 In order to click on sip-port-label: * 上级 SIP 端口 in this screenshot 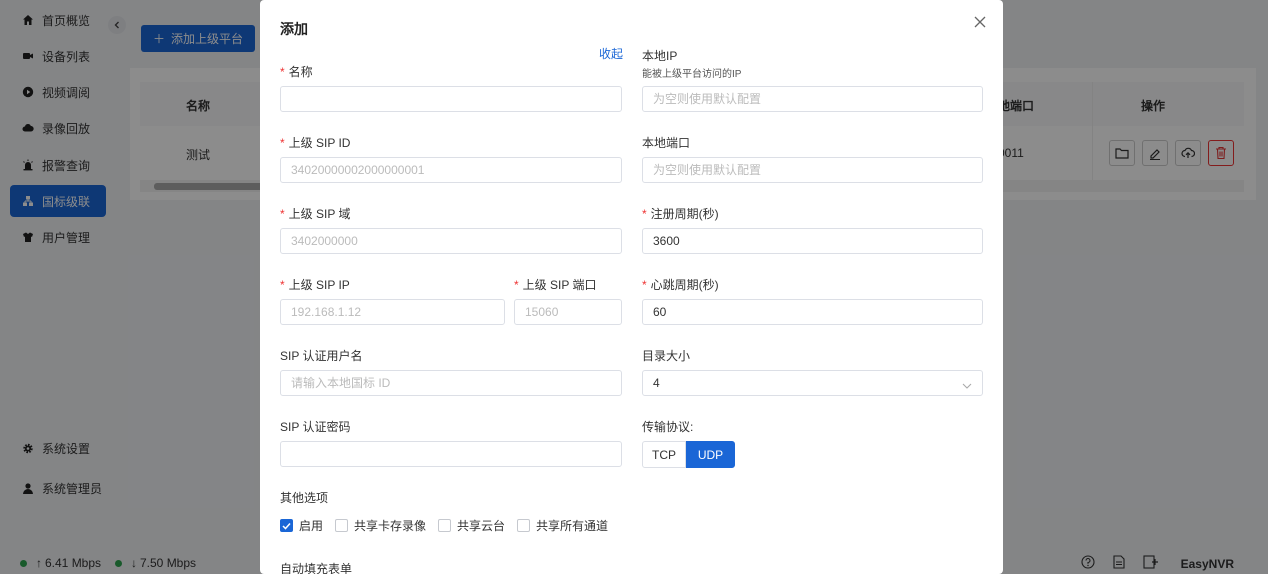, I will do `click(555, 285)`.